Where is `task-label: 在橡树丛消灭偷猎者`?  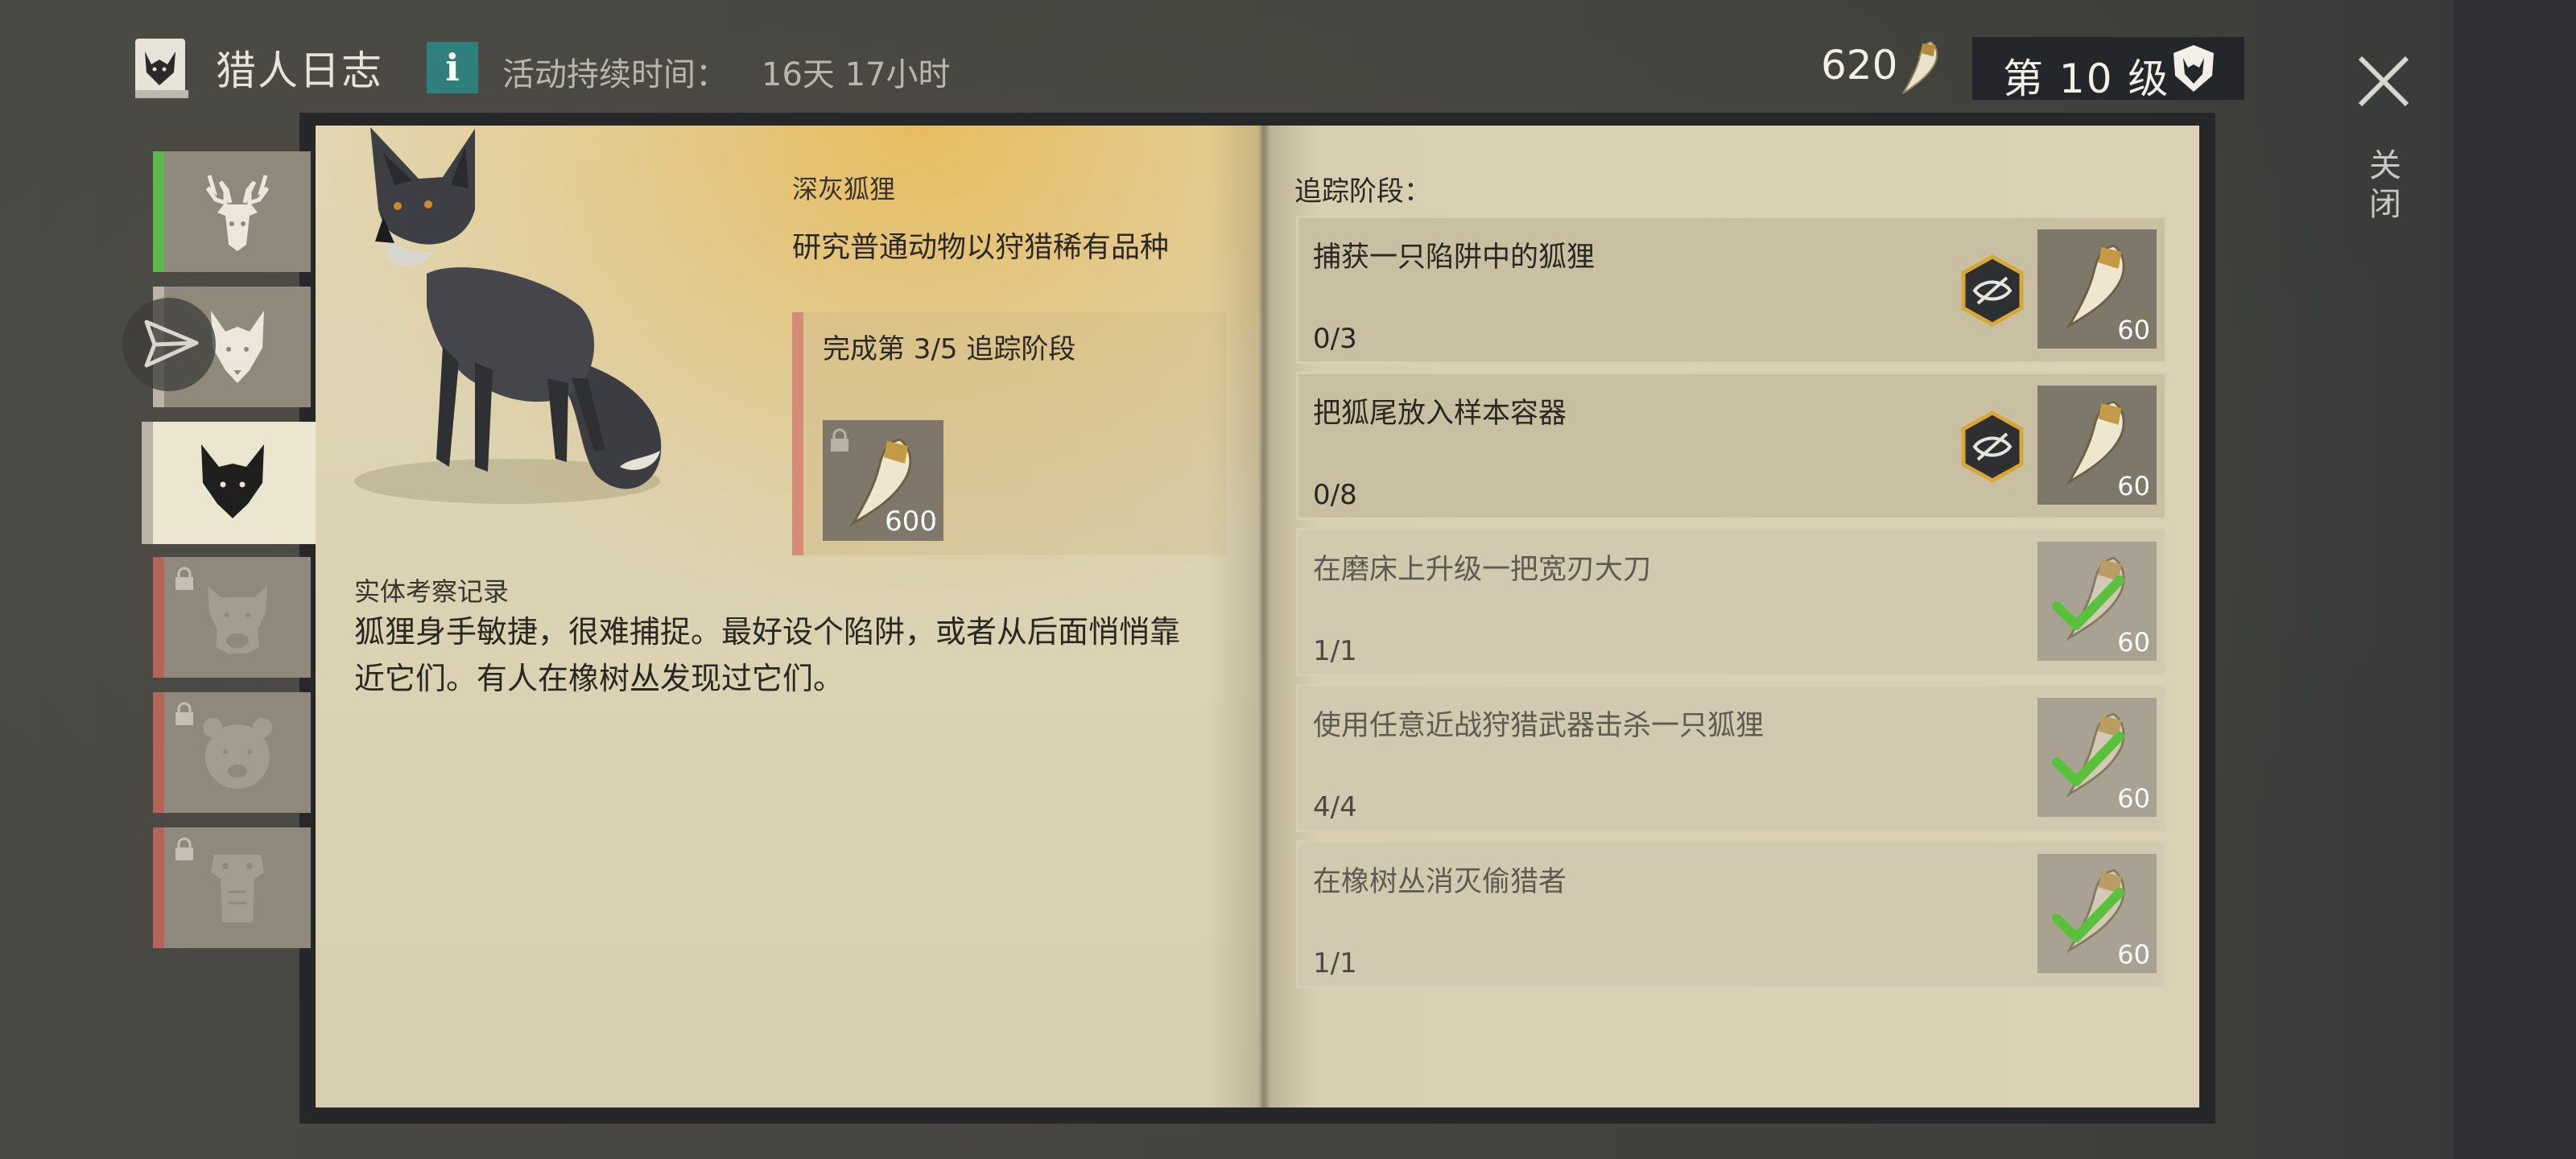
task-label: 在橡树丛消灭偷猎者 is located at coordinates (1440, 882).